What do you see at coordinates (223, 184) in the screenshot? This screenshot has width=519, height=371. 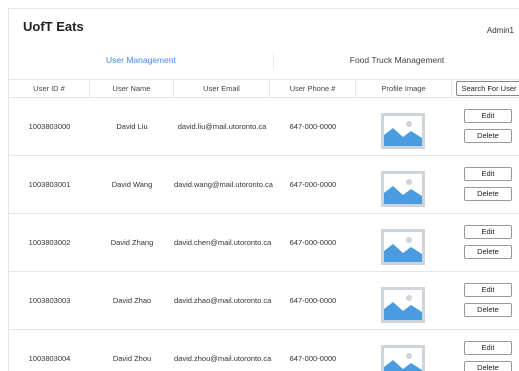 I see `user-email-cell: david.wang@mail.utoronto.ca` at bounding box center [223, 184].